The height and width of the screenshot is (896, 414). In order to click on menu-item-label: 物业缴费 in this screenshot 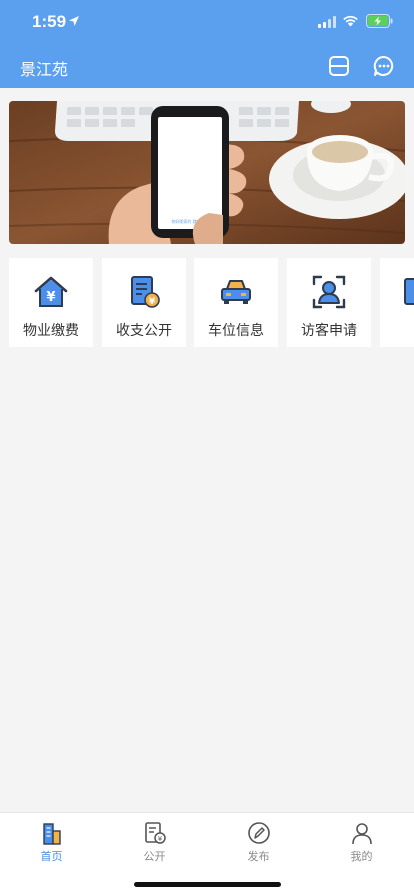, I will do `click(51, 331)`.